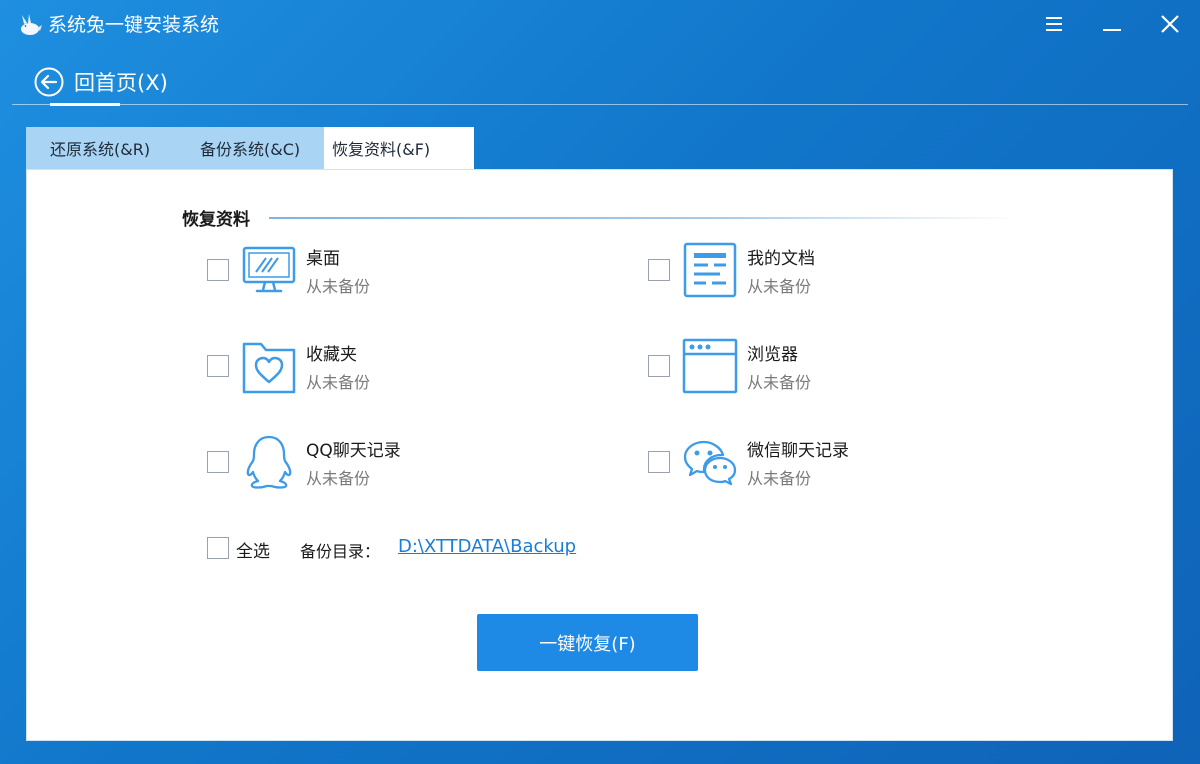  What do you see at coordinates (372, 270) in the screenshot?
I see `list-item-desktop: 桌面 从未备份` at bounding box center [372, 270].